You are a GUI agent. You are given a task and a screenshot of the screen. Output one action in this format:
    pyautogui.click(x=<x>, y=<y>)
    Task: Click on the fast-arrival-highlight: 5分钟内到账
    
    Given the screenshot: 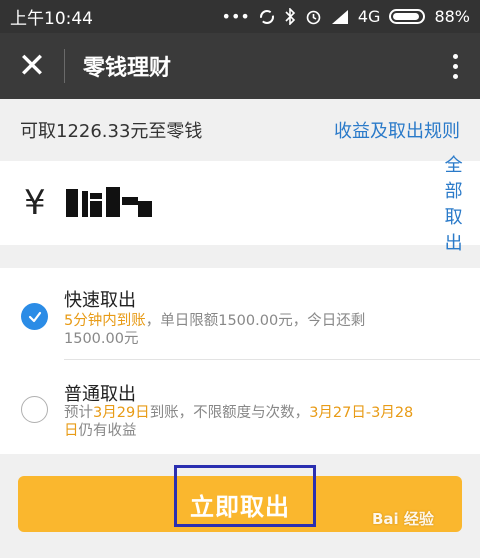 What is the action you would take?
    pyautogui.click(x=105, y=321)
    